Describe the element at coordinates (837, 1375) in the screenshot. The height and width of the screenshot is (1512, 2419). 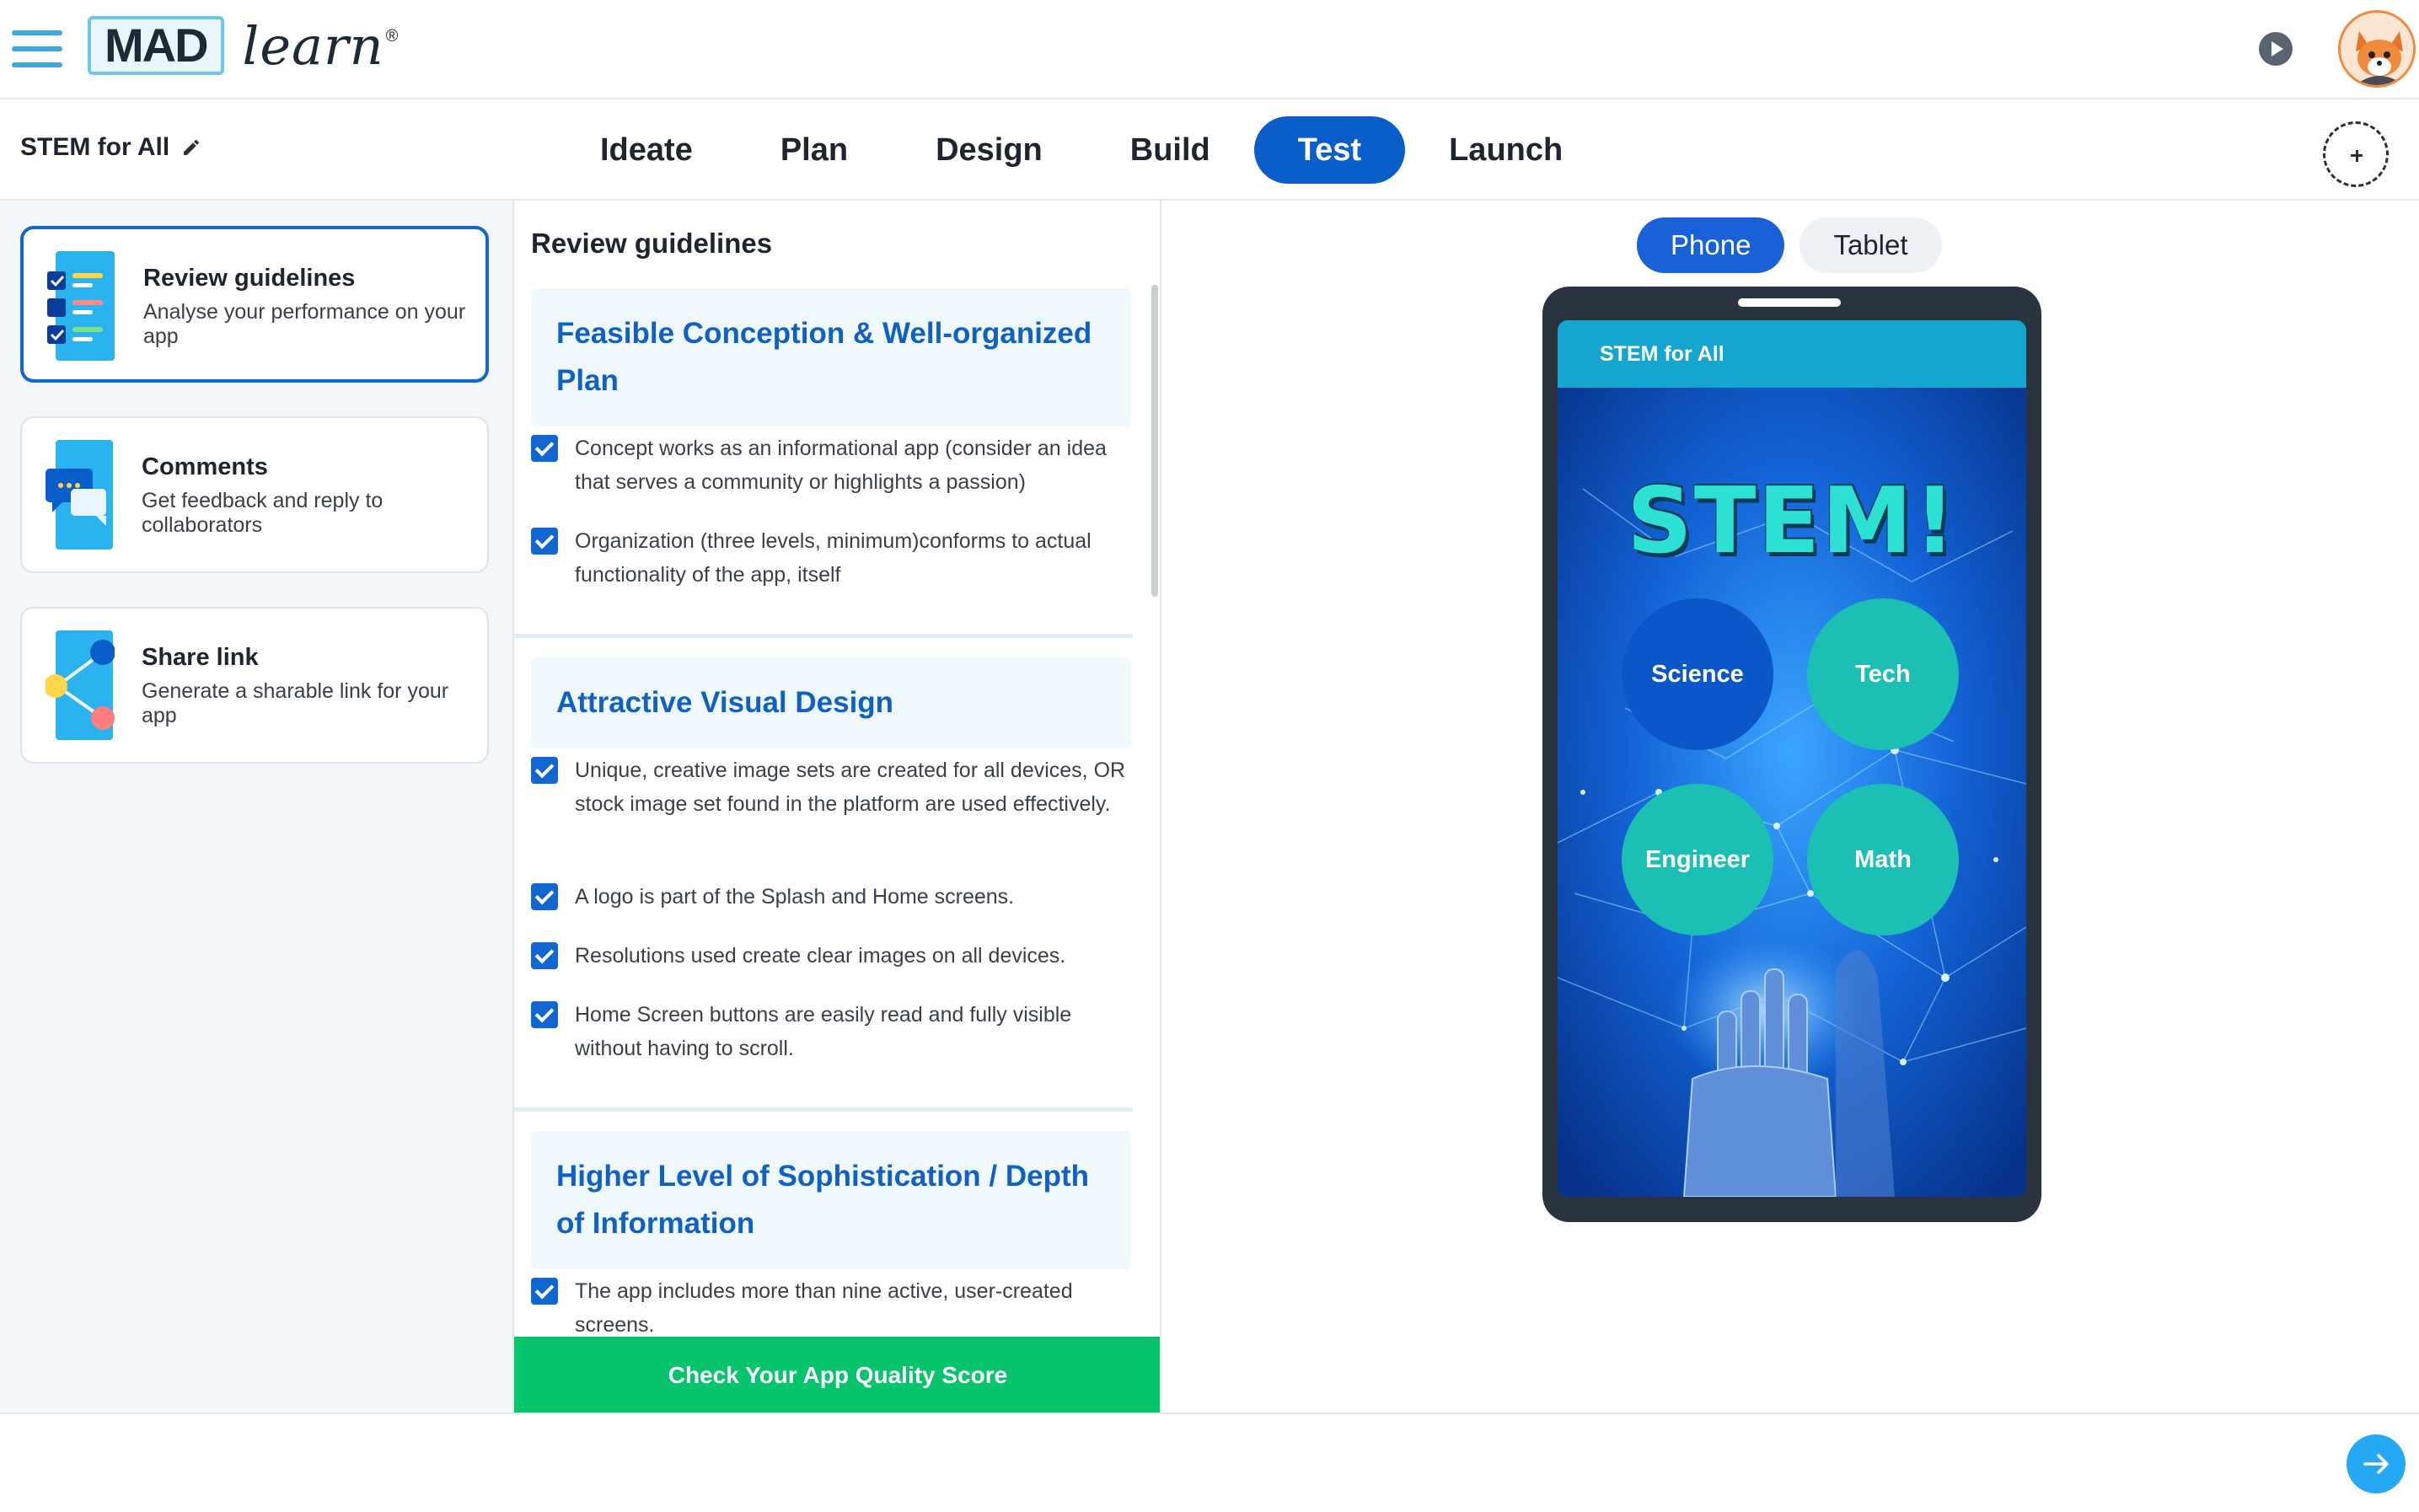
I see `check-quality-score-button: Check Your App Quality Score` at that location.